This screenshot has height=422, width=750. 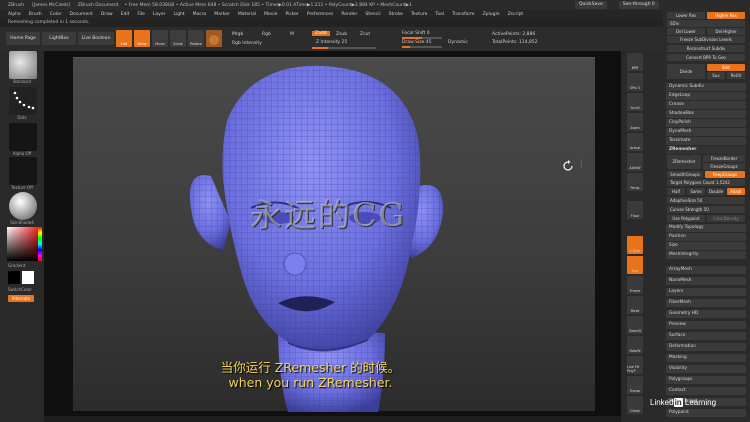 What do you see at coordinates (635, 325) in the screenshot?
I see `shelf-button-zoomd: ZoomD` at bounding box center [635, 325].